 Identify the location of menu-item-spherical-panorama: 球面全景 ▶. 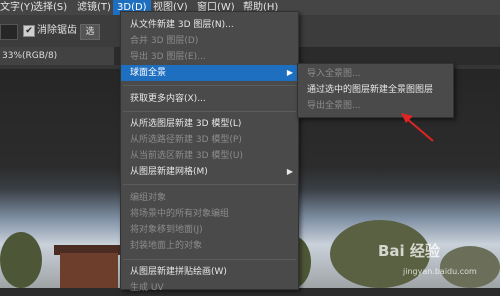
(209, 73).